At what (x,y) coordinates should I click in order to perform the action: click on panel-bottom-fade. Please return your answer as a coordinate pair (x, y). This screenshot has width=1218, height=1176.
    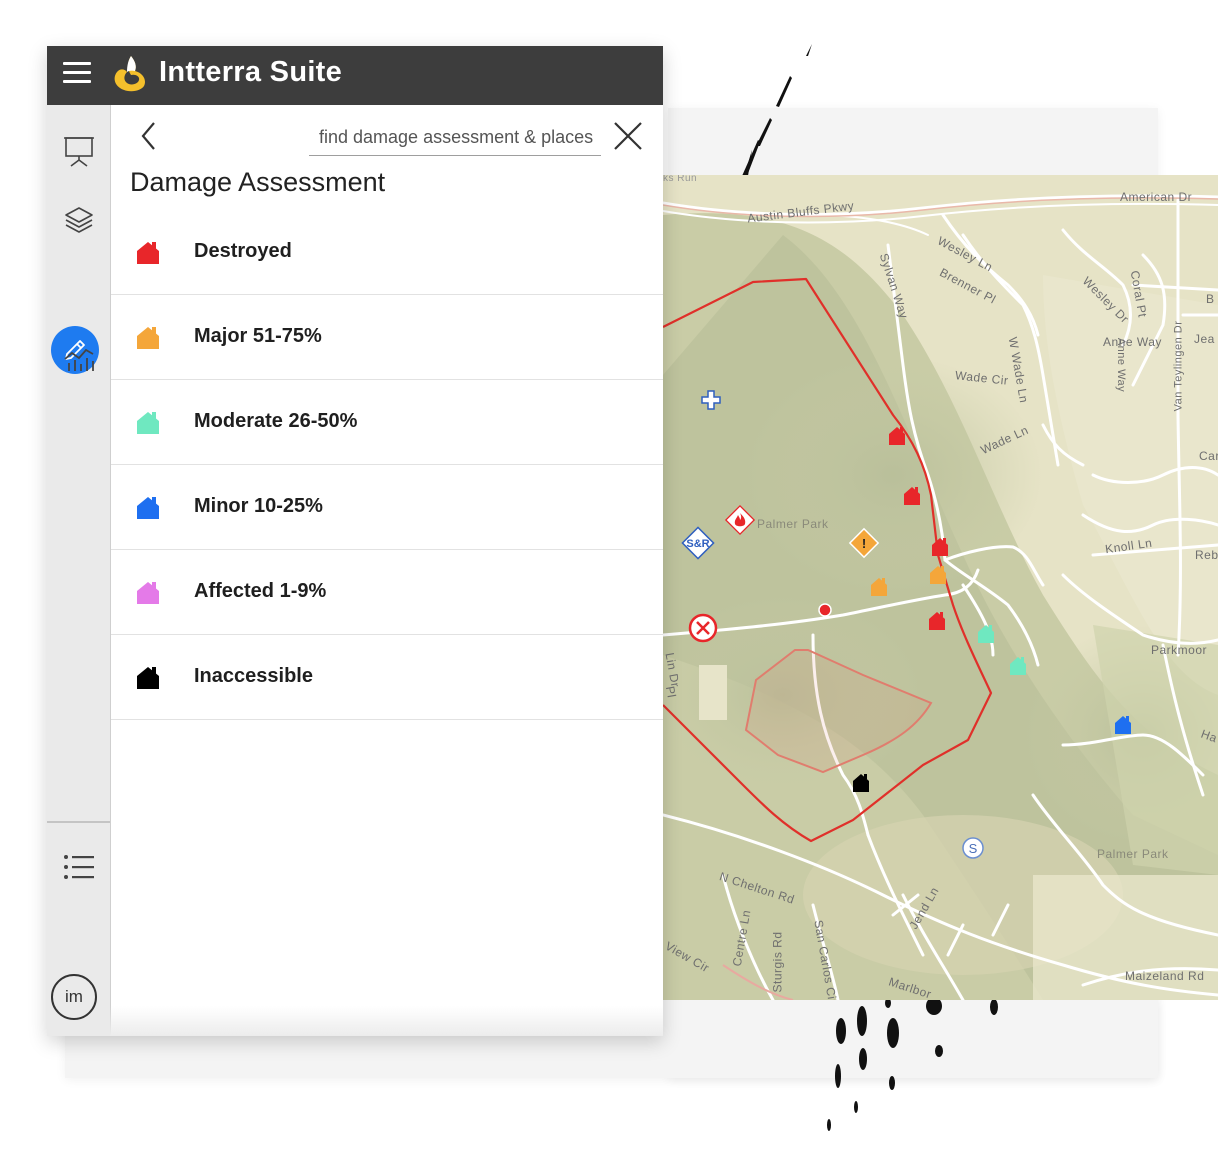
    Looking at the image, I should click on (386, 1021).